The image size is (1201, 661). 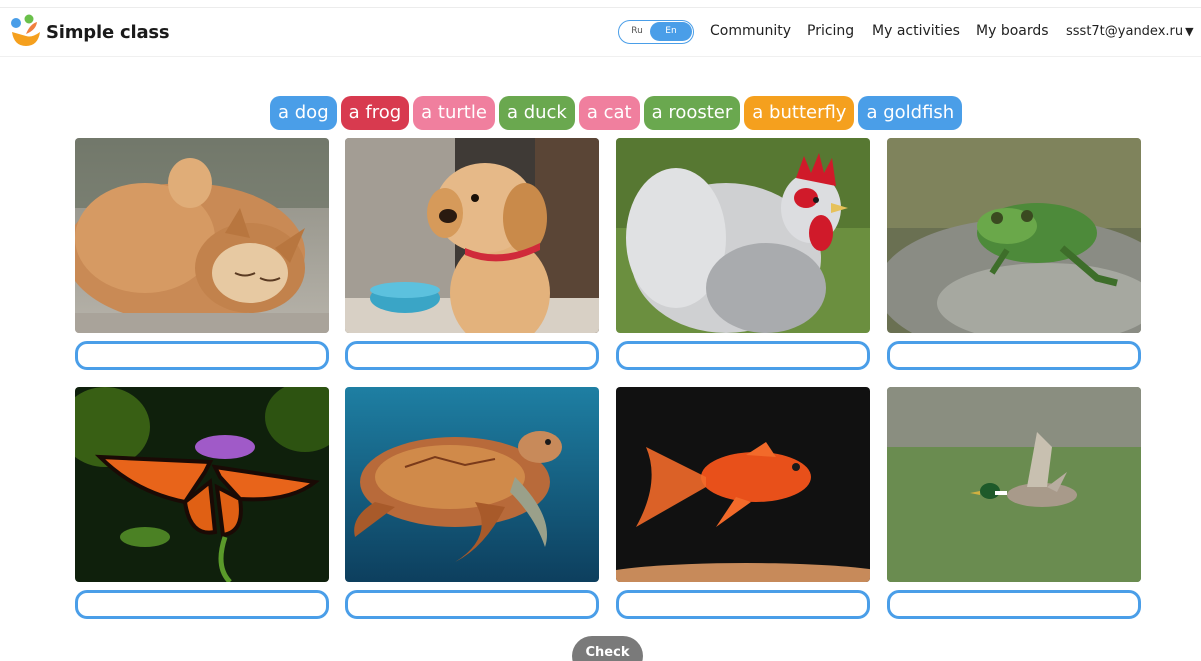 I want to click on check-button: Check, so click(x=607, y=648).